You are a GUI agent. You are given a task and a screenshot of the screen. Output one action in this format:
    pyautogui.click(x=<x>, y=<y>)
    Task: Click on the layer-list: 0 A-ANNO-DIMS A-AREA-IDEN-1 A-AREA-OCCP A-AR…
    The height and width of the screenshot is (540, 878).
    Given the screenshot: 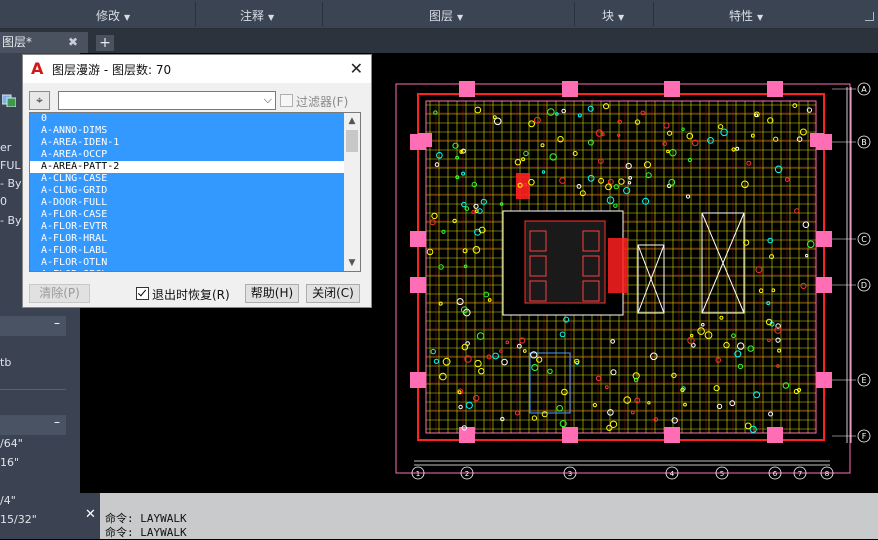 What is the action you would take?
    pyautogui.click(x=195, y=192)
    